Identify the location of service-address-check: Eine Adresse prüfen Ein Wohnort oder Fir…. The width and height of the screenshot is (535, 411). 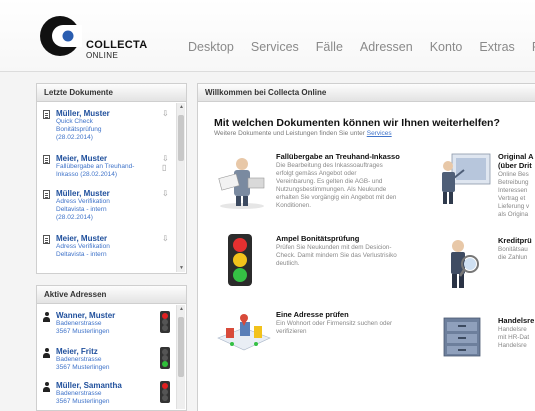
(319, 338).